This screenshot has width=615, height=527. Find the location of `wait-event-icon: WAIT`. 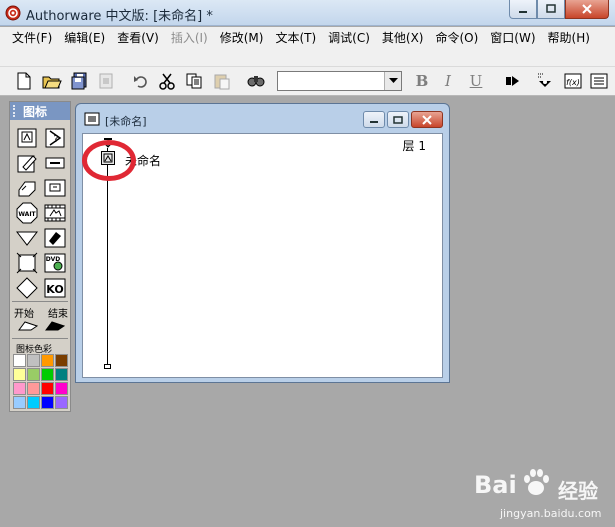

wait-event-icon: WAIT is located at coordinates (27, 213).